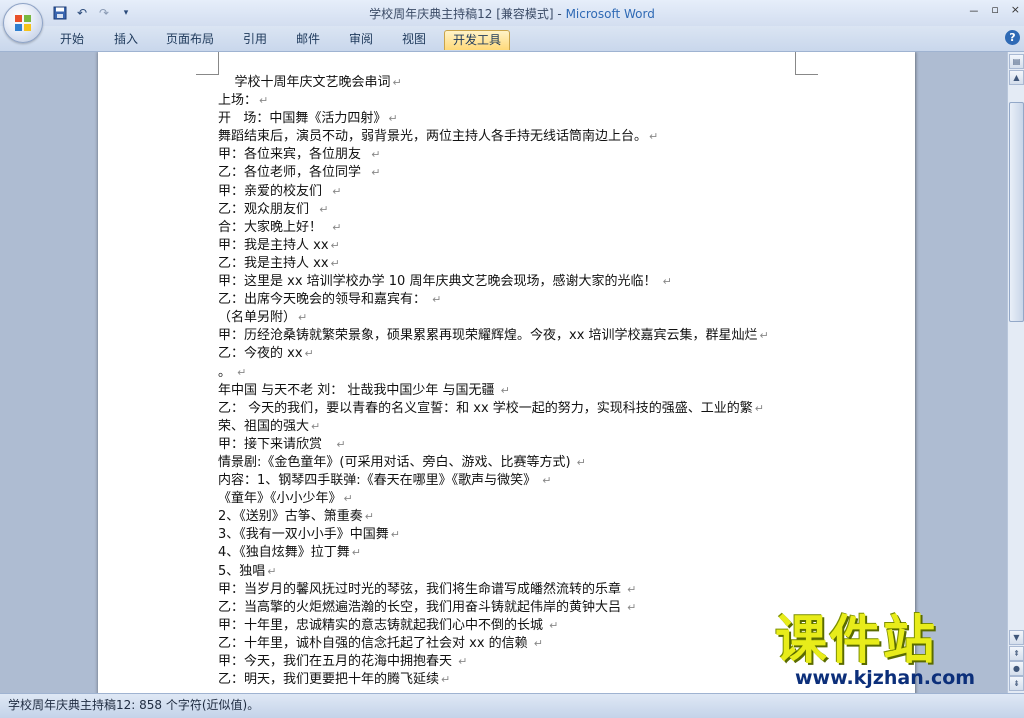 This screenshot has height=718, width=1024. I want to click on paragraph-line: 2、《送别》古筝、箫重奏 ↵, so click(518, 517).